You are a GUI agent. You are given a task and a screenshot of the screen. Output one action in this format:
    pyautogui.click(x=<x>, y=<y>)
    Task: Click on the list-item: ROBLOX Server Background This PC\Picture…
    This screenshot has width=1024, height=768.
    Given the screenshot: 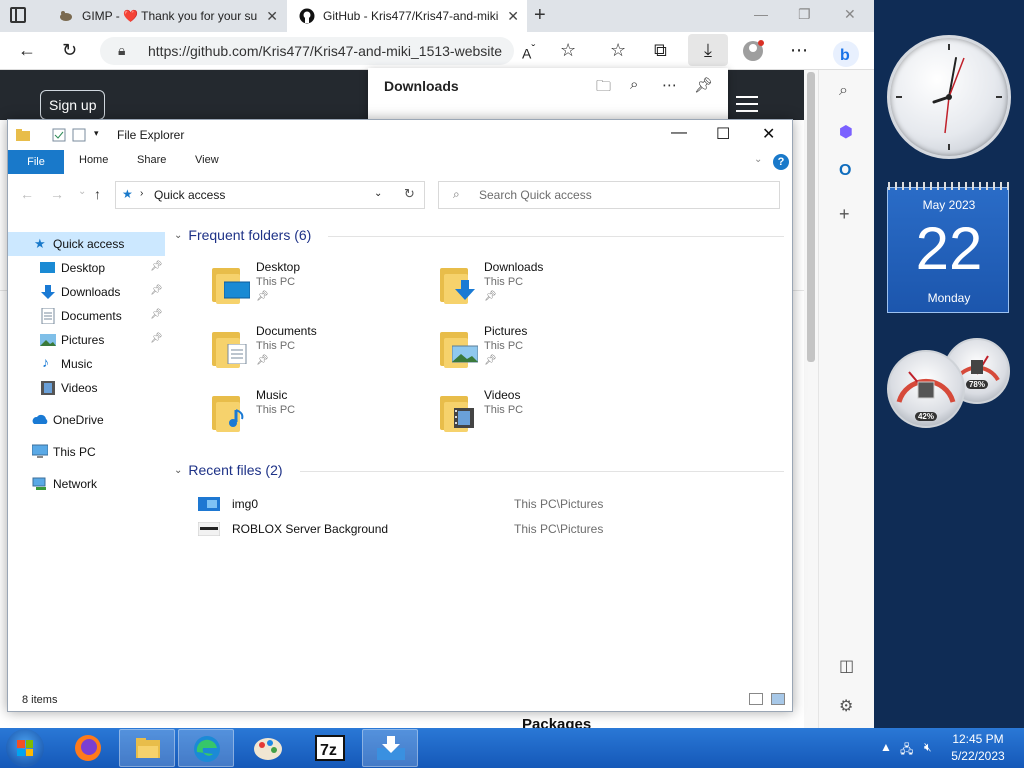 What is the action you would take?
    pyautogui.click(x=493, y=531)
    